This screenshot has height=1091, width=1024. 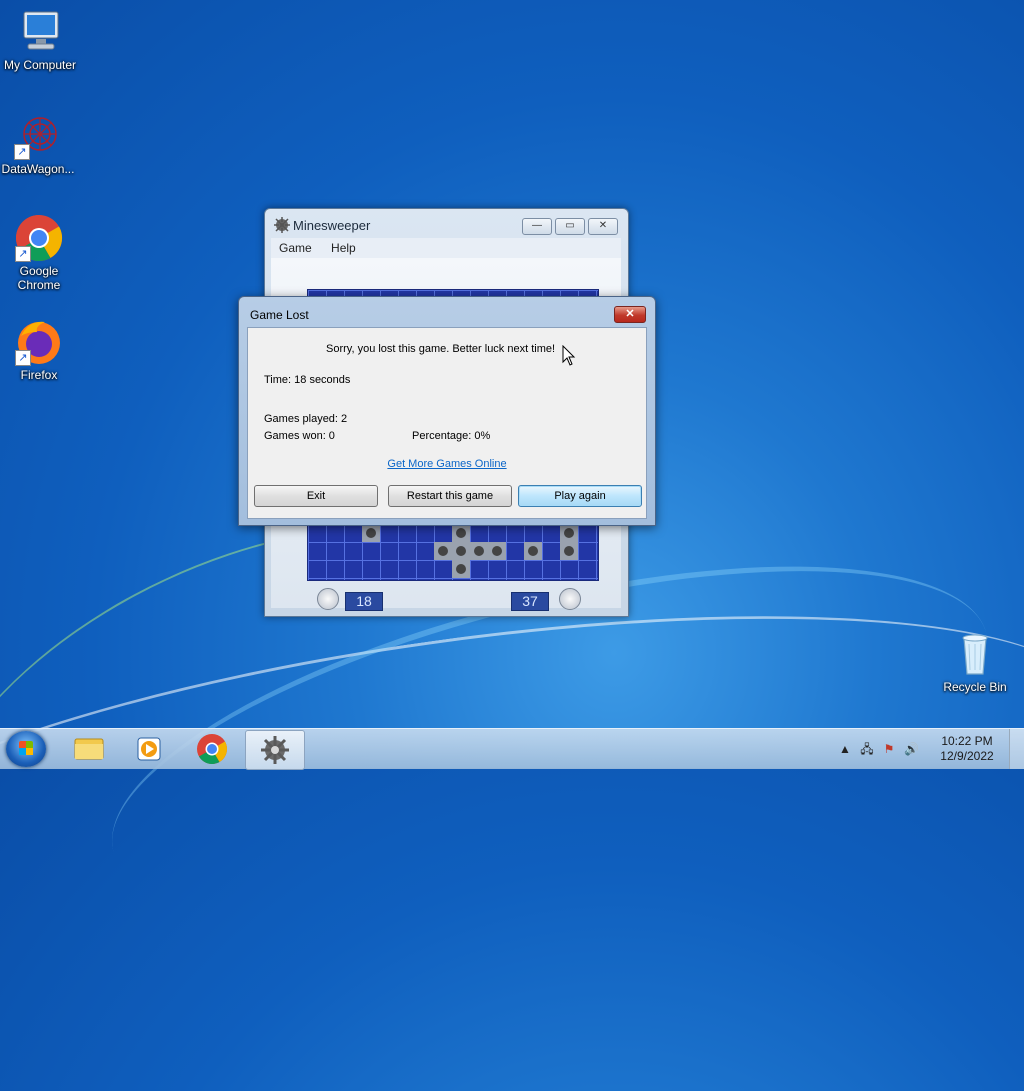 I want to click on recycle-bin-icon, so click(x=975, y=654).